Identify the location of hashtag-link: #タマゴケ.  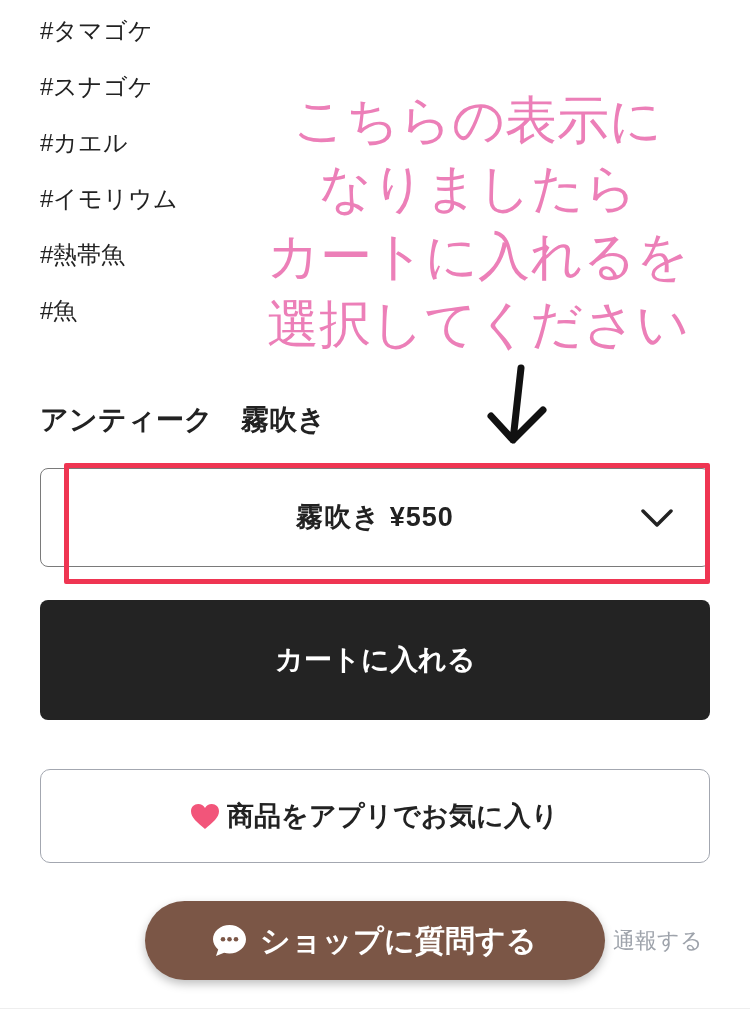
(97, 31).